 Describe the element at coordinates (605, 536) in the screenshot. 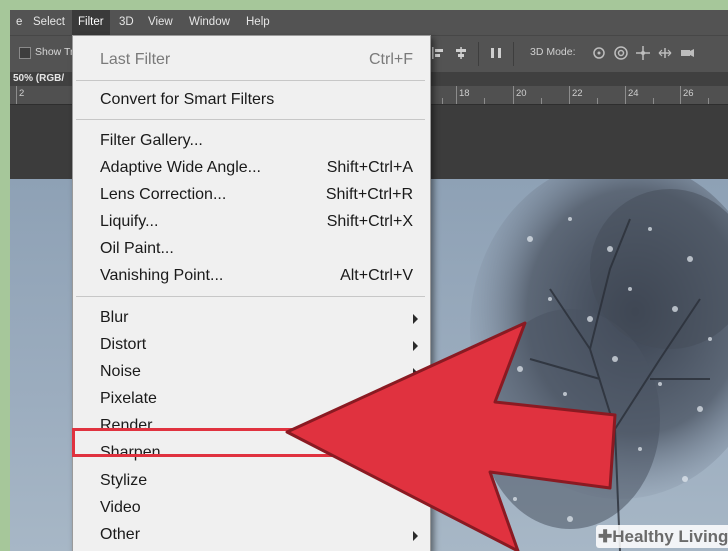

I see `plus-logo-icon: ✚` at that location.